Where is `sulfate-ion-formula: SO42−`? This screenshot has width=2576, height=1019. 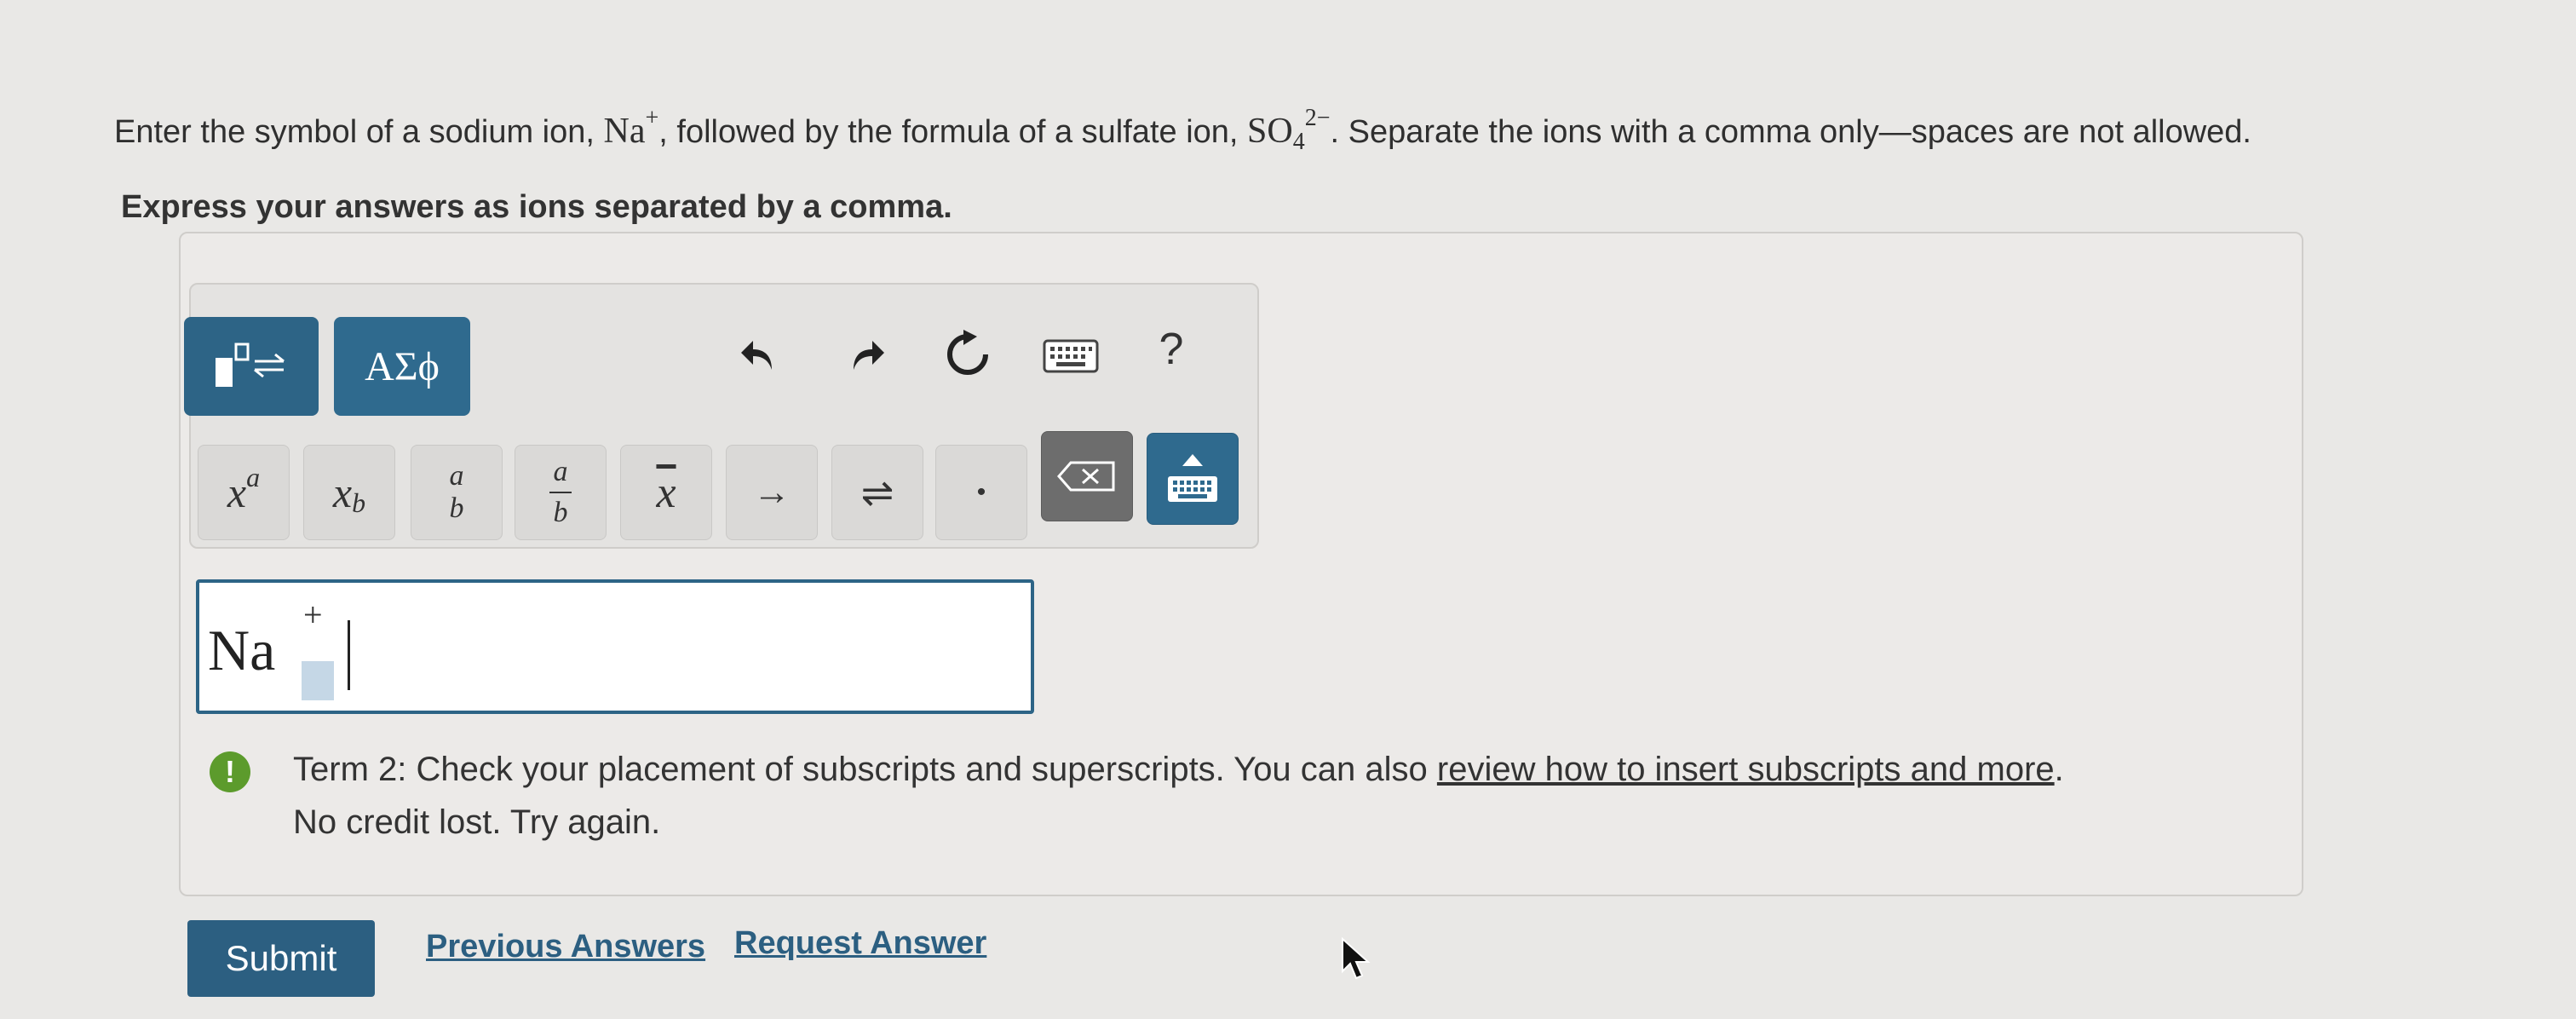
sulfate-ion-formula: SO42− is located at coordinates (1289, 130).